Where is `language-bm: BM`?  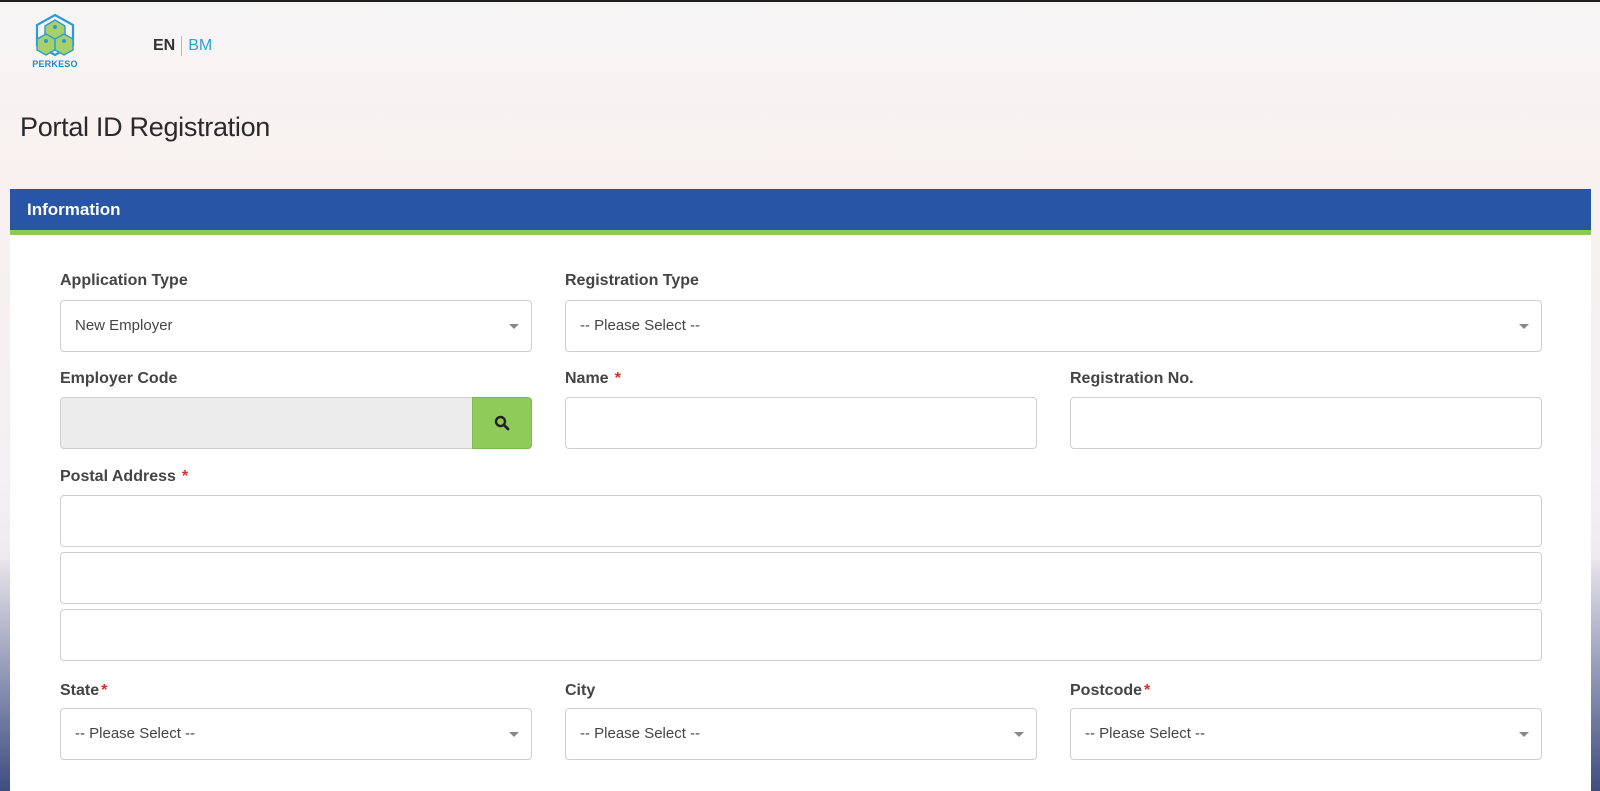
language-bm: BM is located at coordinates (200, 46).